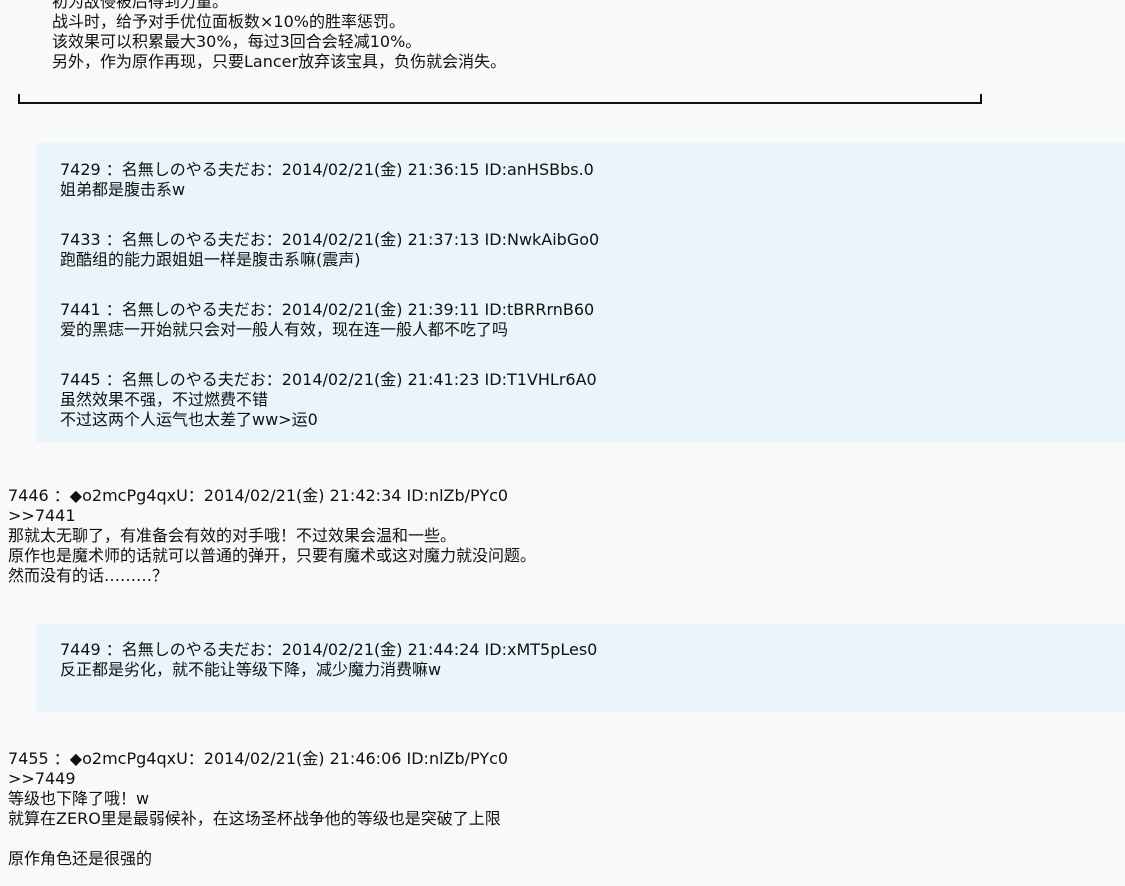 The height and width of the screenshot is (886, 1125). What do you see at coordinates (164, 399) in the screenshot?
I see `comment-text: 虽然效果不强，不过燃费不错` at bounding box center [164, 399].